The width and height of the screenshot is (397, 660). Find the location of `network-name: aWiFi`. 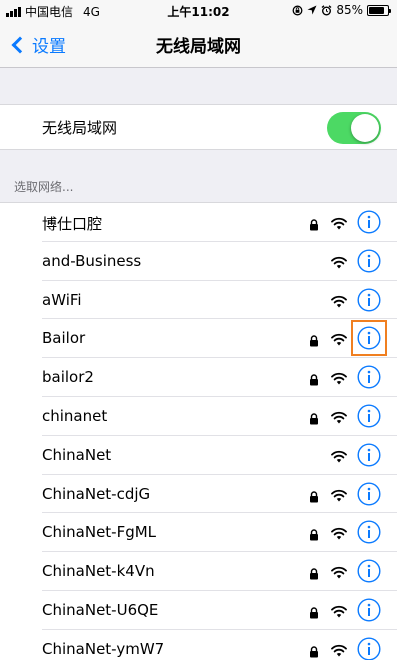

network-name: aWiFi is located at coordinates (62, 299).